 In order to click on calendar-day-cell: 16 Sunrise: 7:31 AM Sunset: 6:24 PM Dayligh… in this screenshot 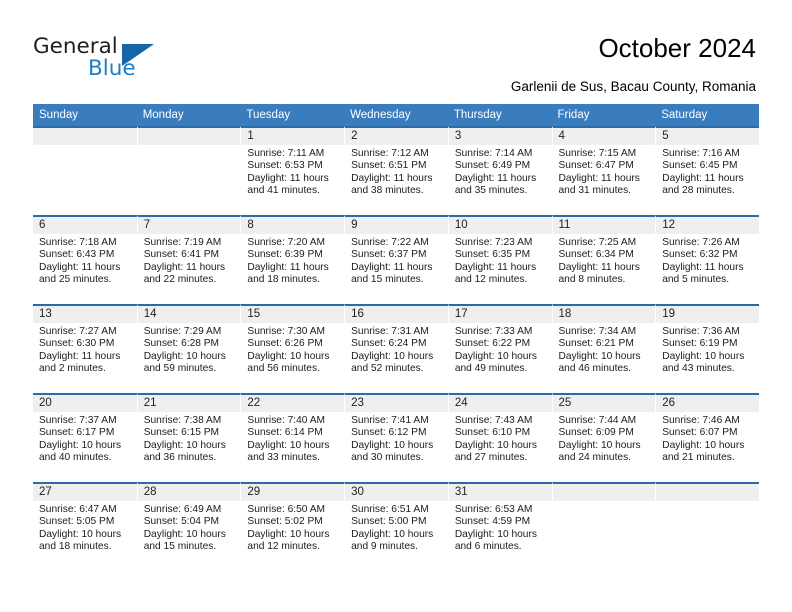, I will do `click(396, 348)`.